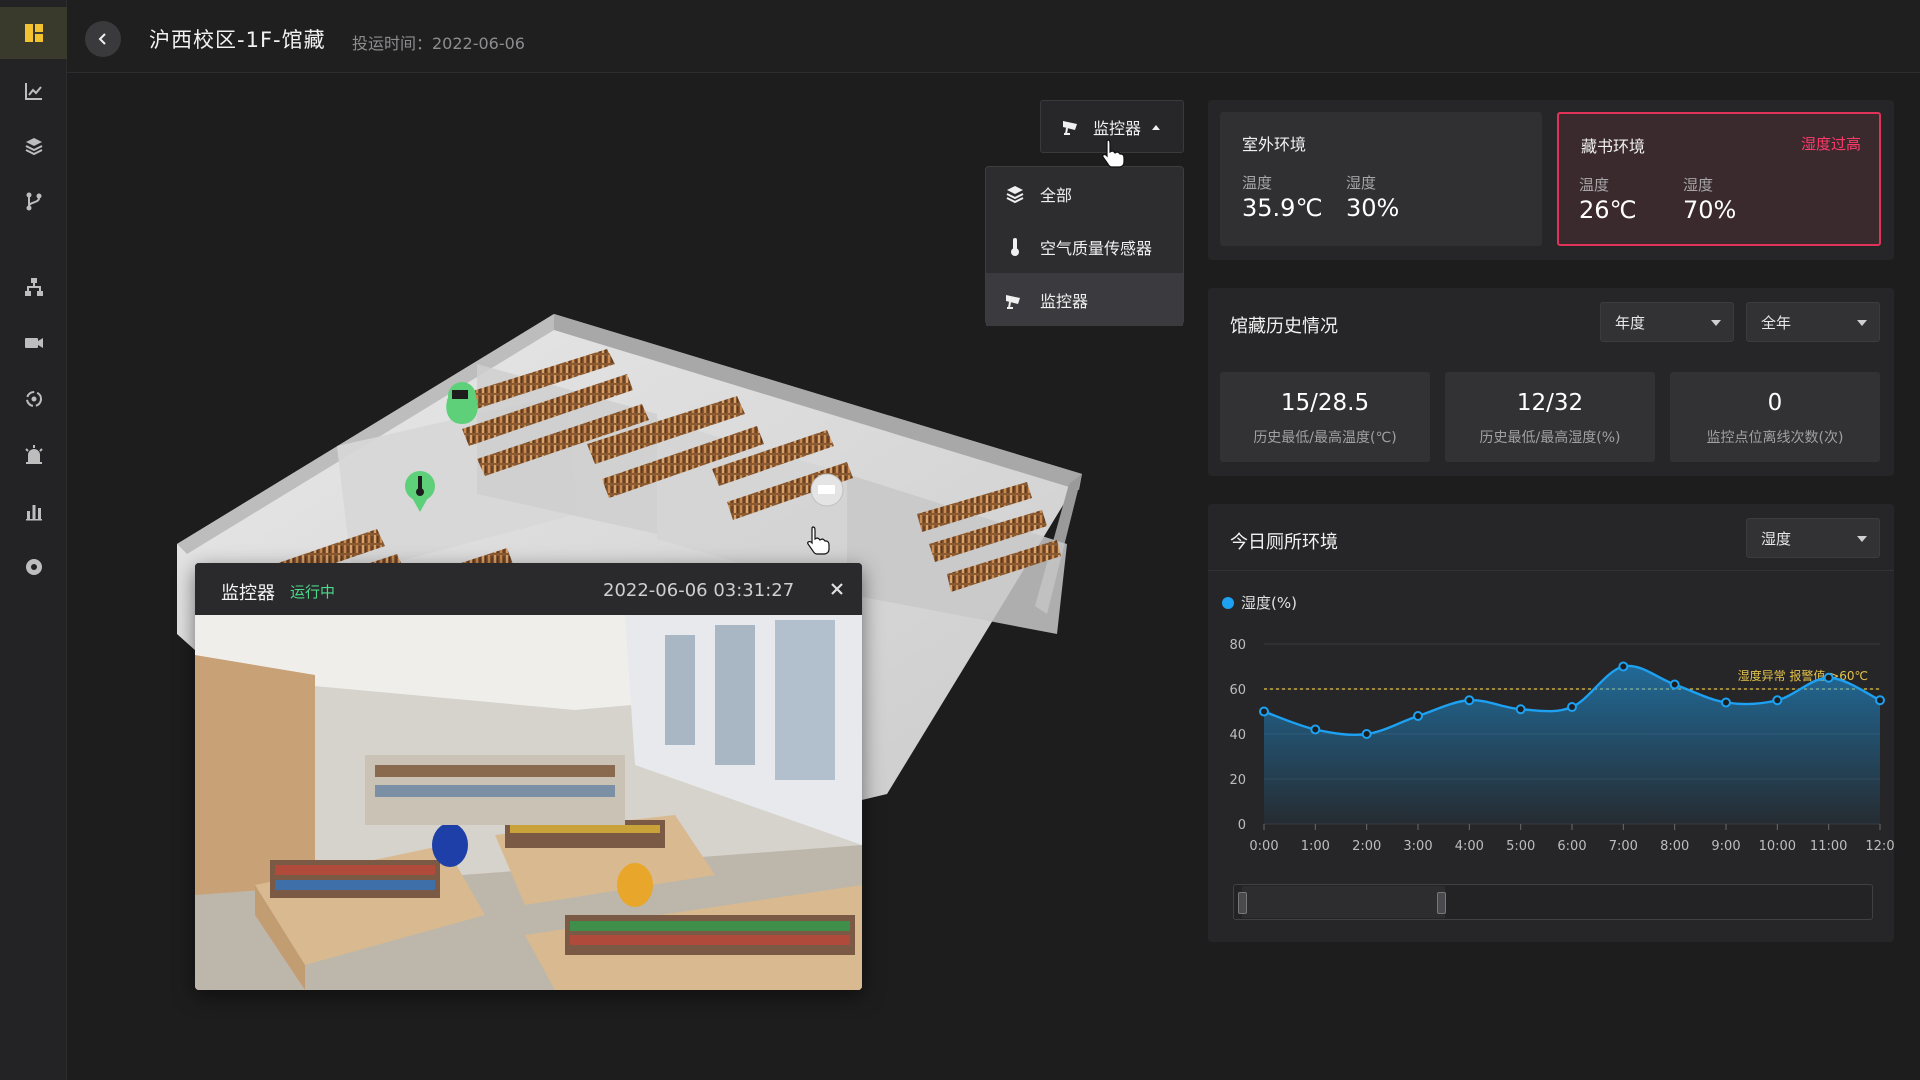 This screenshot has height=1080, width=1920. What do you see at coordinates (33, 540) in the screenshot?
I see `sidebar` at bounding box center [33, 540].